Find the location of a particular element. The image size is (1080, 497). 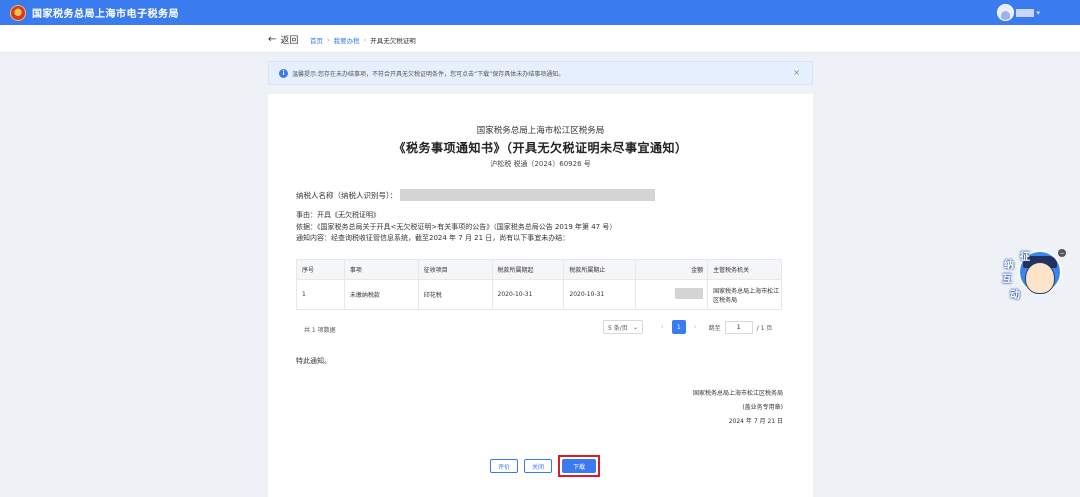

breadcrumb-current: 开具无欠税证明 is located at coordinates (393, 41).